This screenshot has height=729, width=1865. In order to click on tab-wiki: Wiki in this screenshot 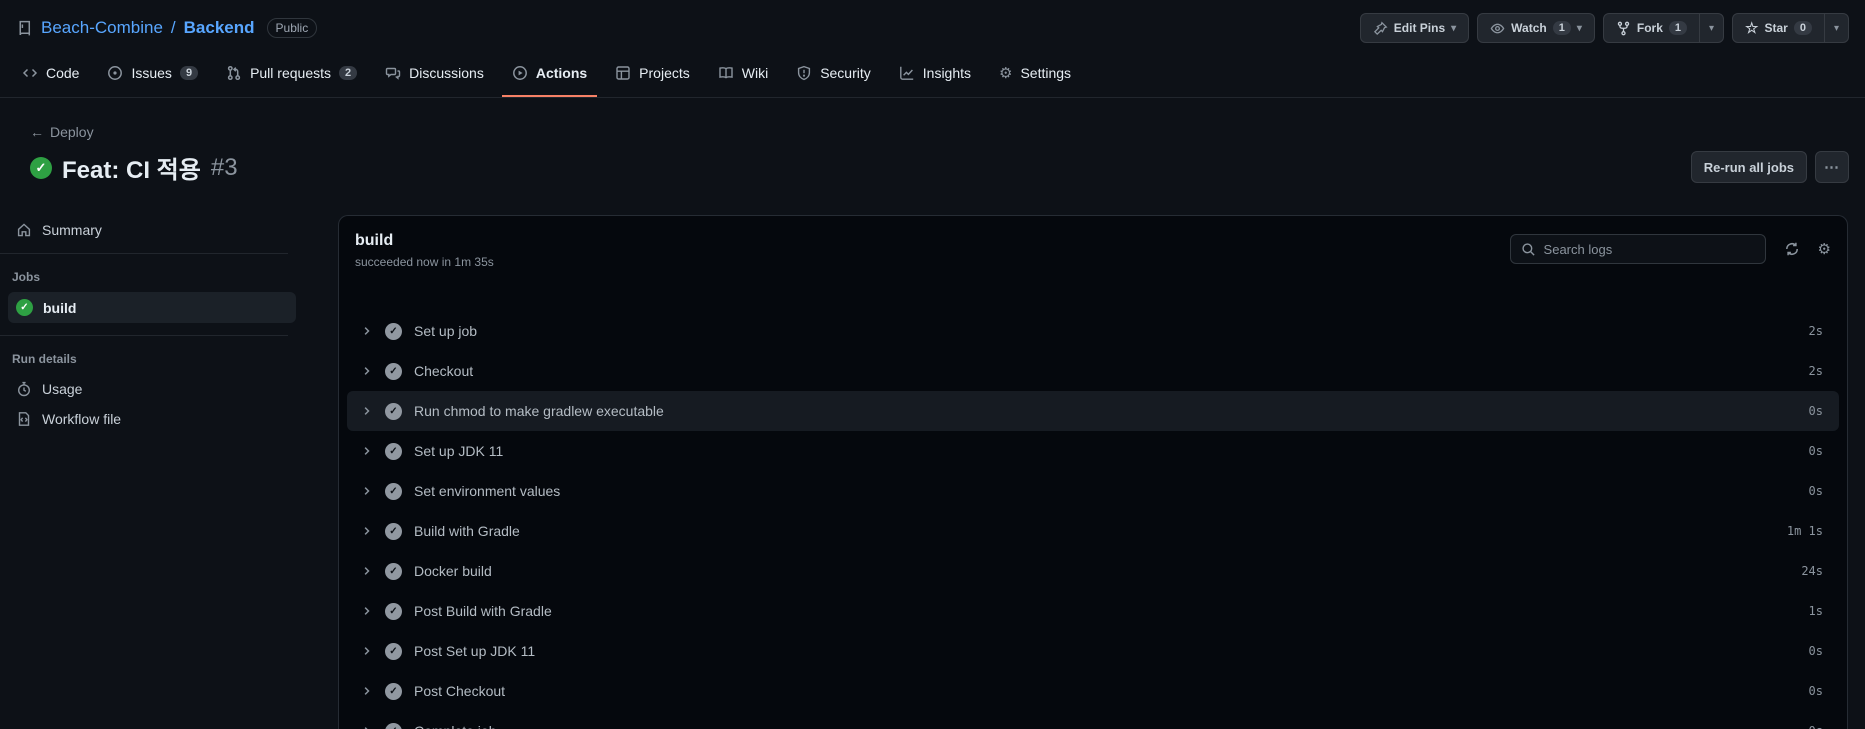, I will do `click(743, 76)`.